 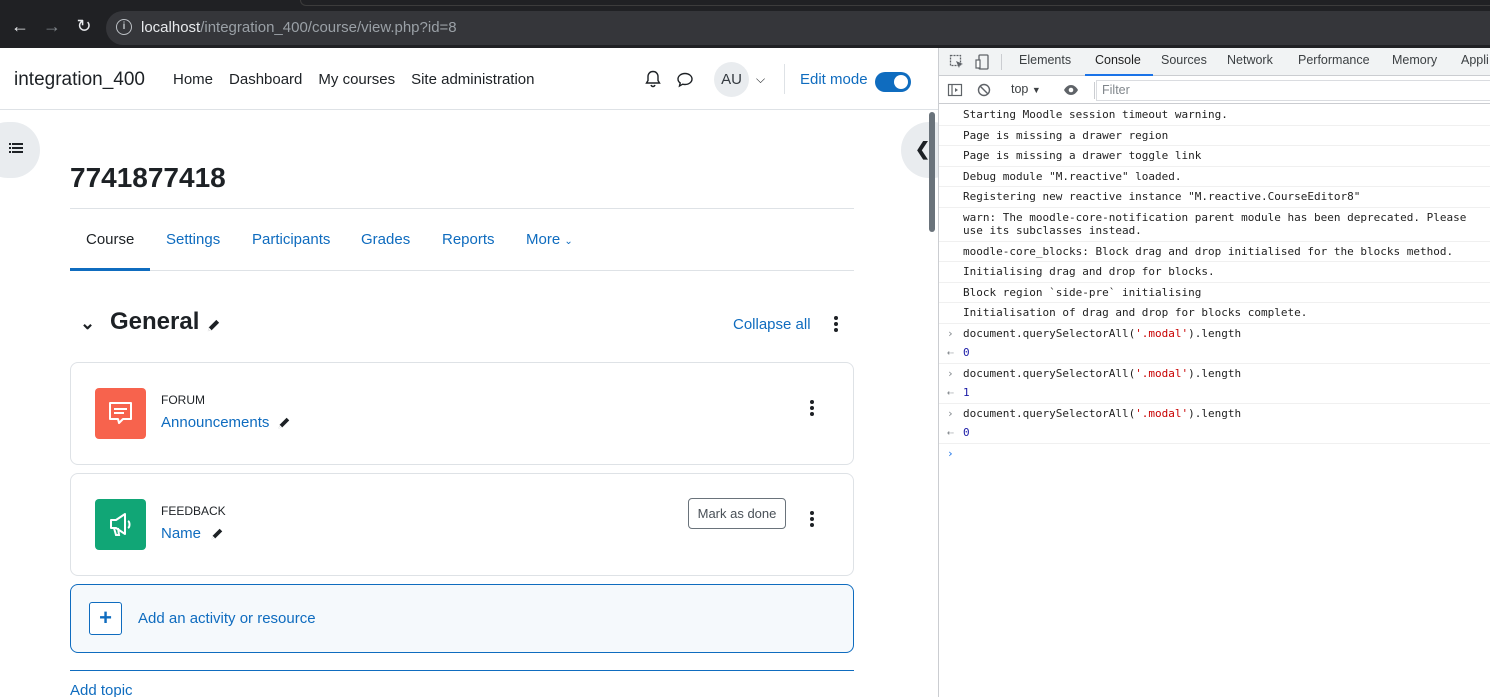 What do you see at coordinates (1036, 90) in the screenshot?
I see `context-caret-icon: ▼` at bounding box center [1036, 90].